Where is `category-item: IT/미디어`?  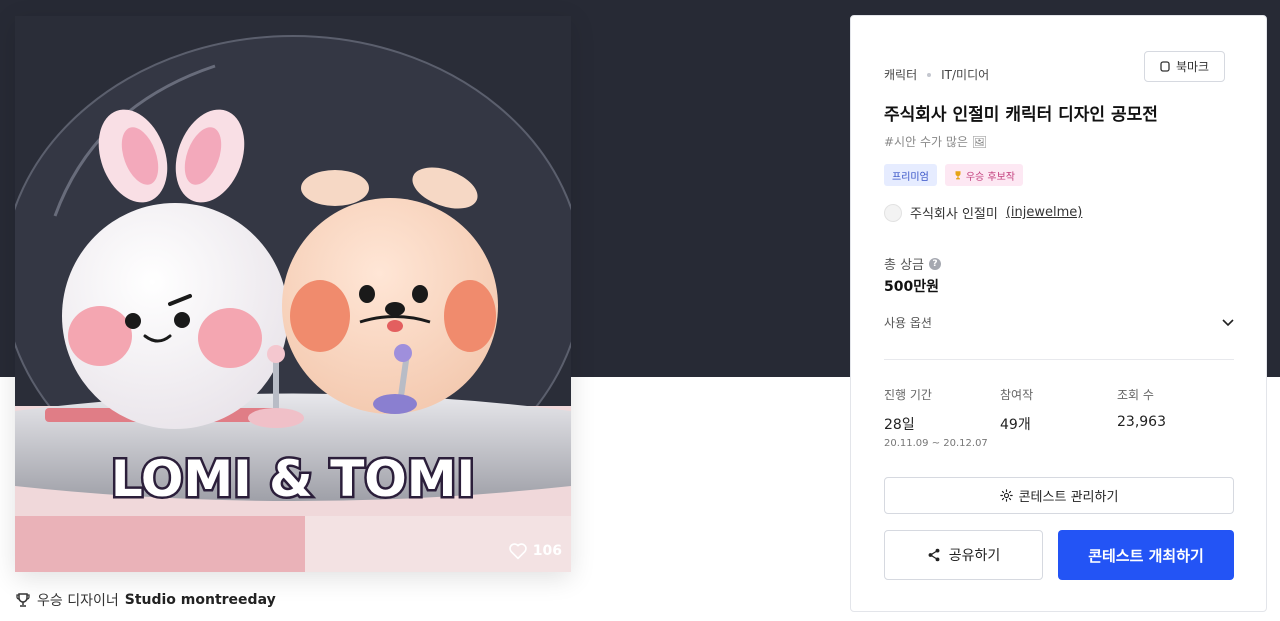
category-item: IT/미디어 is located at coordinates (965, 74).